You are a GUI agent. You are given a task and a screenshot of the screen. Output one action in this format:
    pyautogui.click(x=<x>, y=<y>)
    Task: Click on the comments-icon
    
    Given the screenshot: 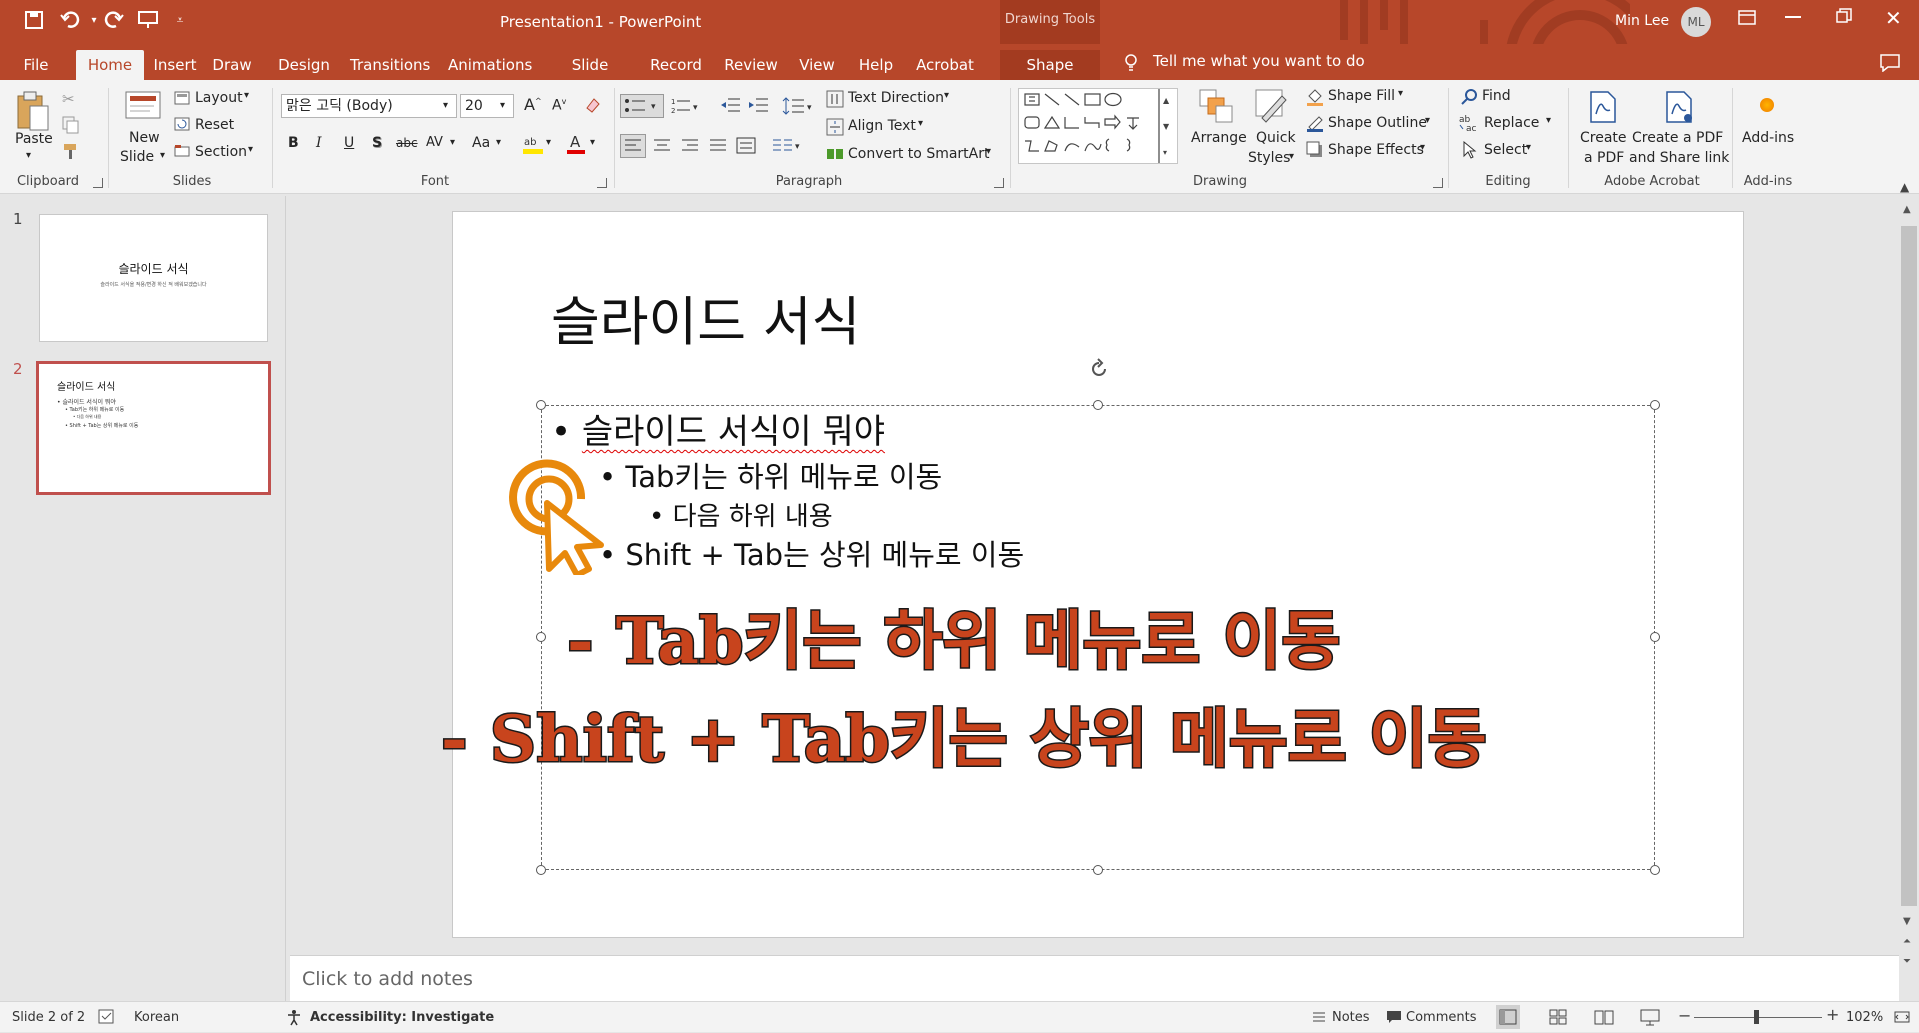 What is the action you would take?
    pyautogui.click(x=1890, y=63)
    